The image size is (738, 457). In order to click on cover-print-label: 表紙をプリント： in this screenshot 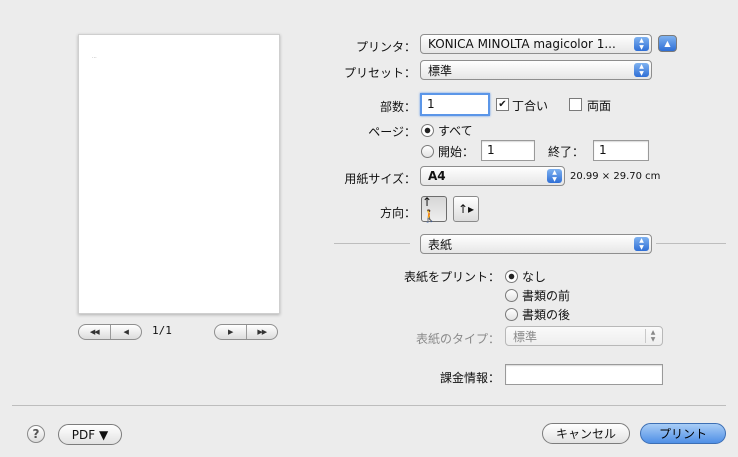, I will do `click(451, 277)`.